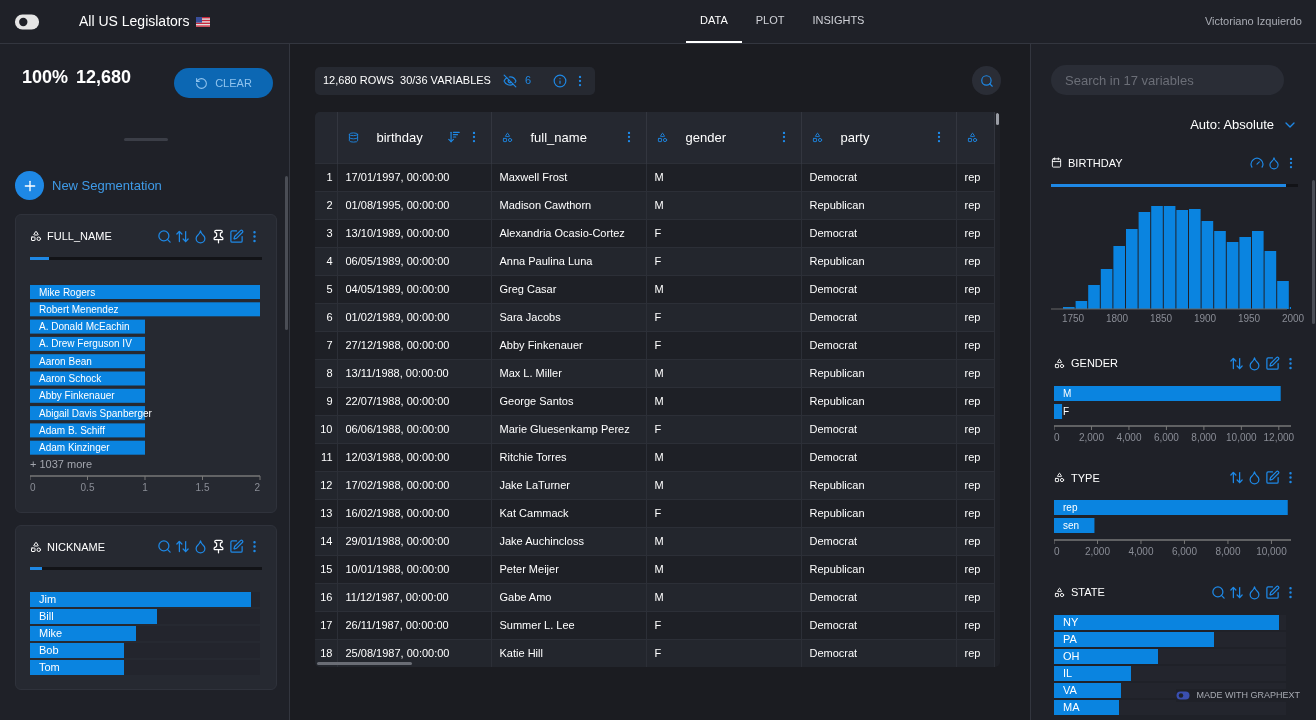 The width and height of the screenshot is (1316, 720). Describe the element at coordinates (353, 137) in the screenshot. I see `database-icon` at that location.